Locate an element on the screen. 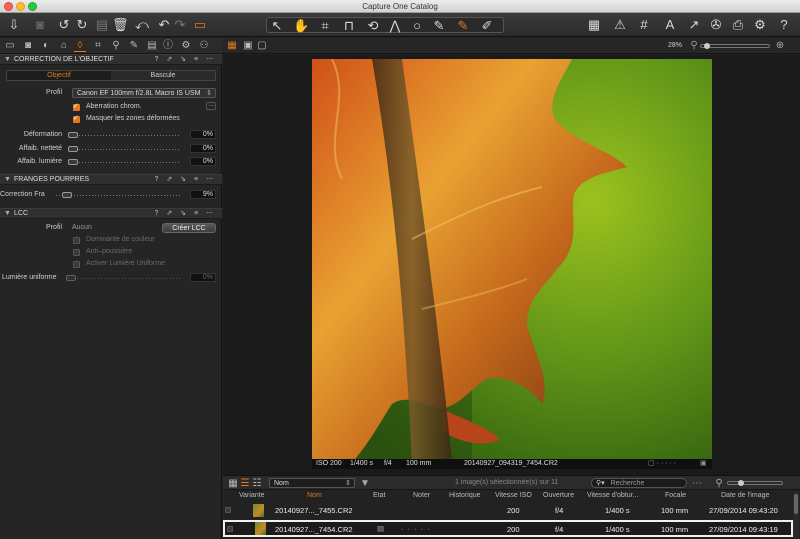 Image resolution: width=800 pixels, height=539 pixels. layout-icon: ▦ is located at coordinates (594, 25).